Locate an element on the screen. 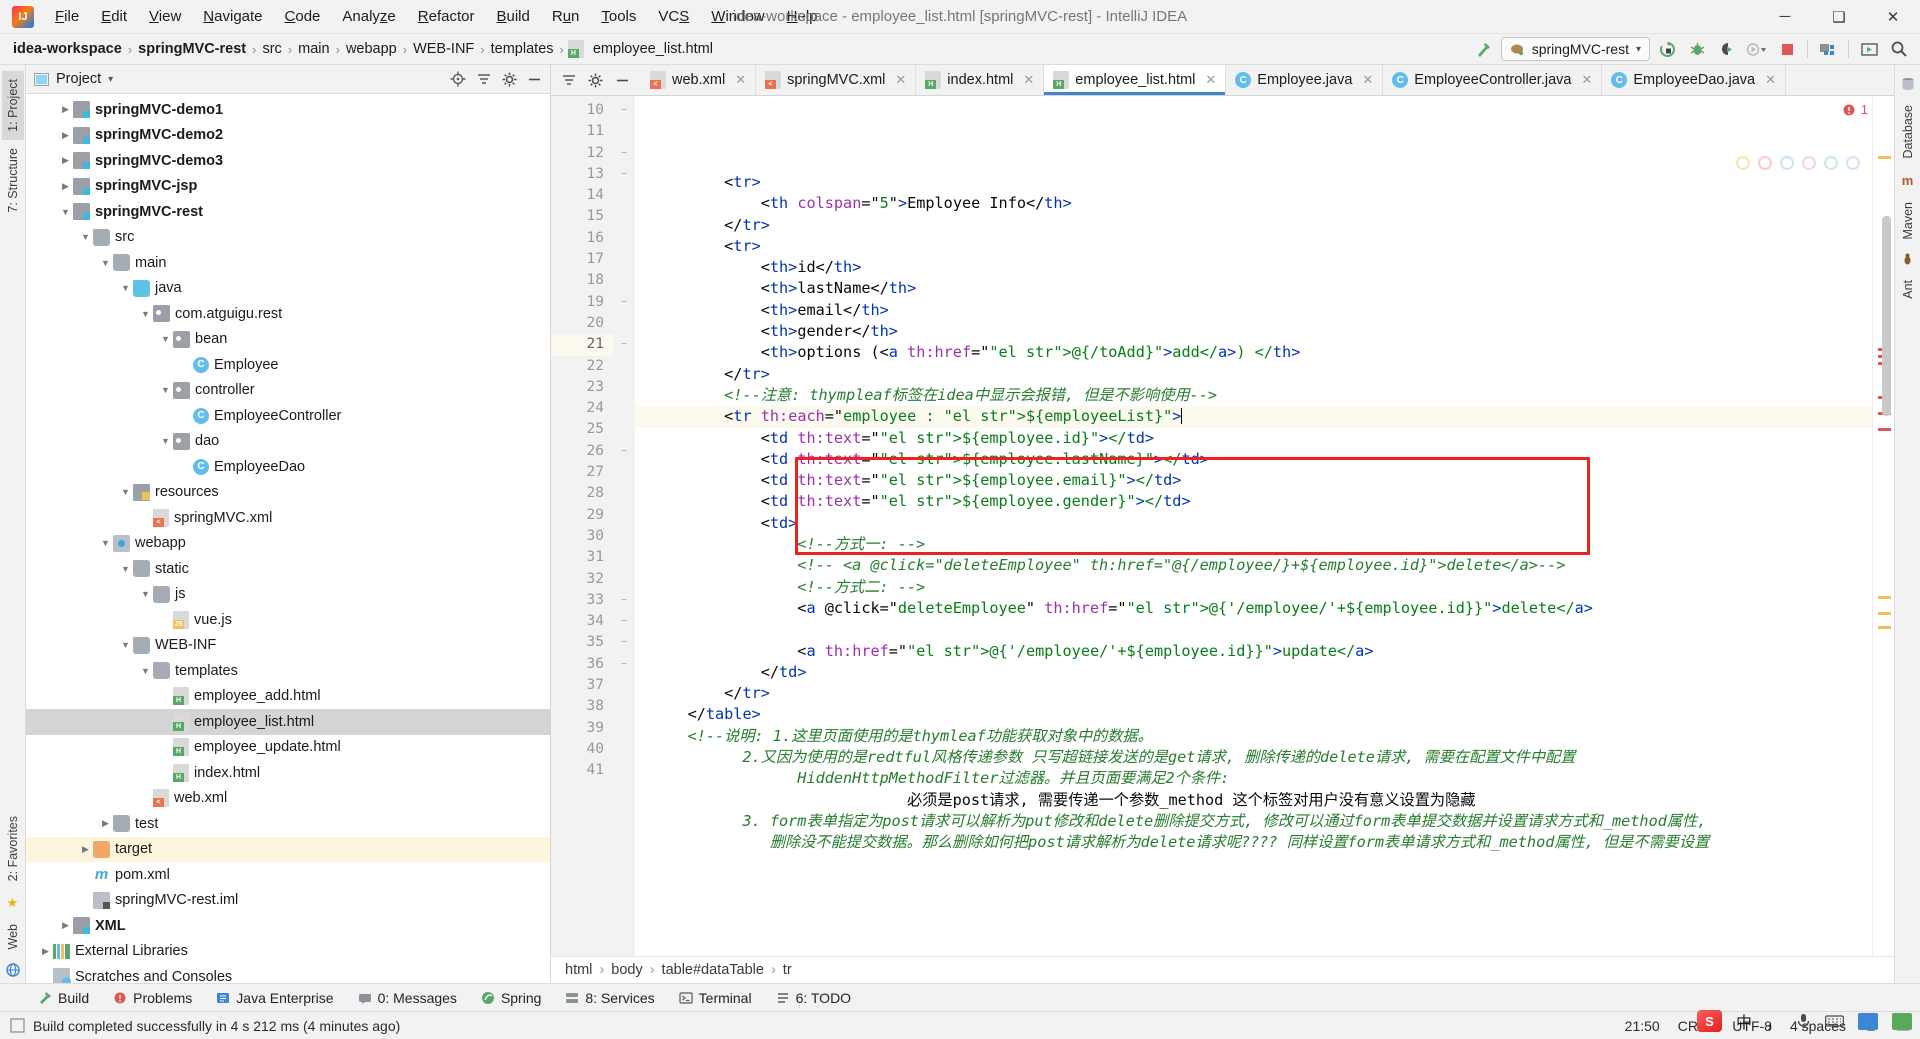  tree-item: JS vue.js is located at coordinates (288, 620).